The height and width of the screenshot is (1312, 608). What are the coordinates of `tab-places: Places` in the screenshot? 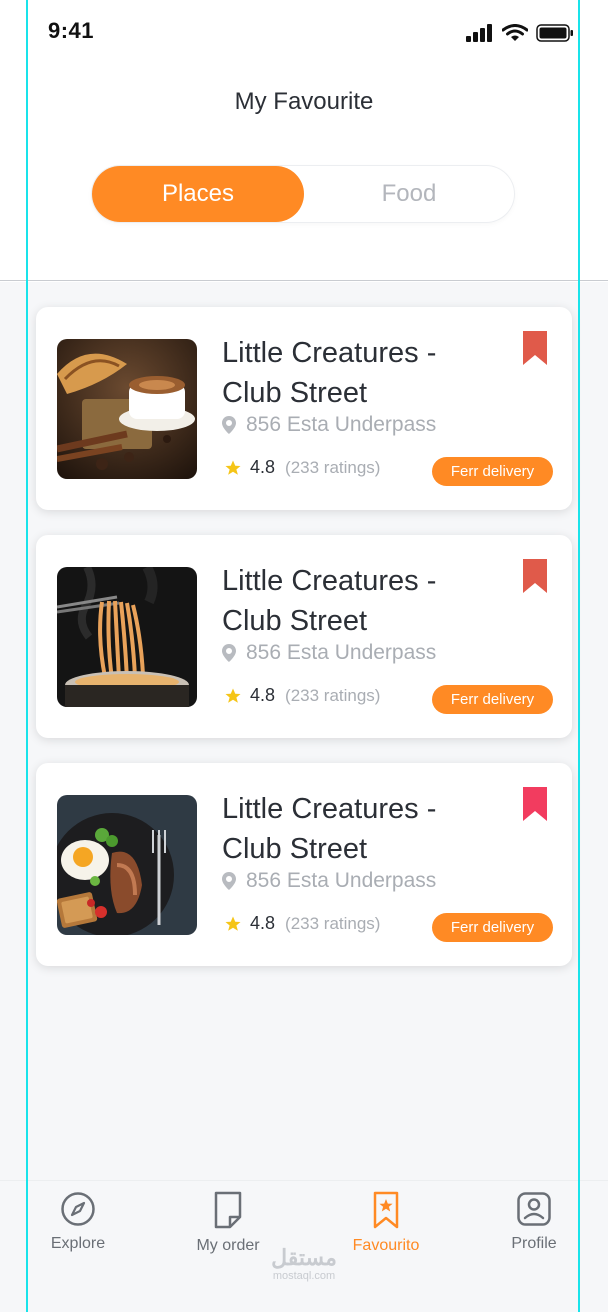 It's located at (198, 194).